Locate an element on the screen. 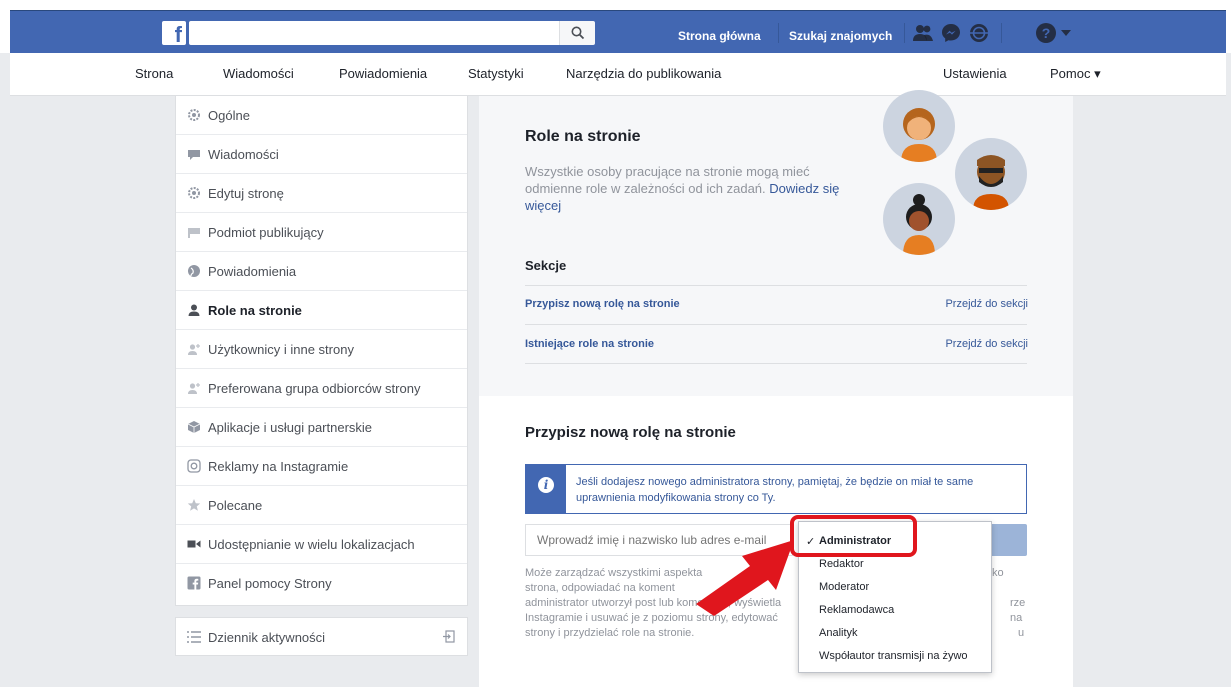 The image size is (1231, 687). sidebar-item-label: Udostępnianie w wielu lokalizacjach is located at coordinates (311, 544).